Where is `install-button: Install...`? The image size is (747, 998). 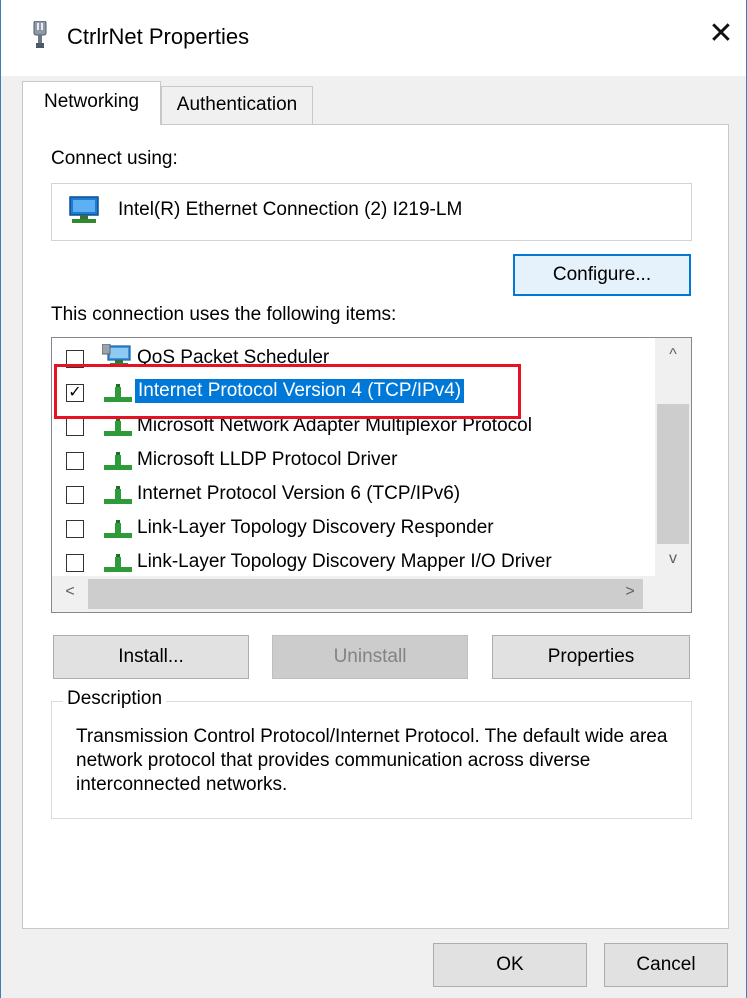
install-button: Install... is located at coordinates (151, 657).